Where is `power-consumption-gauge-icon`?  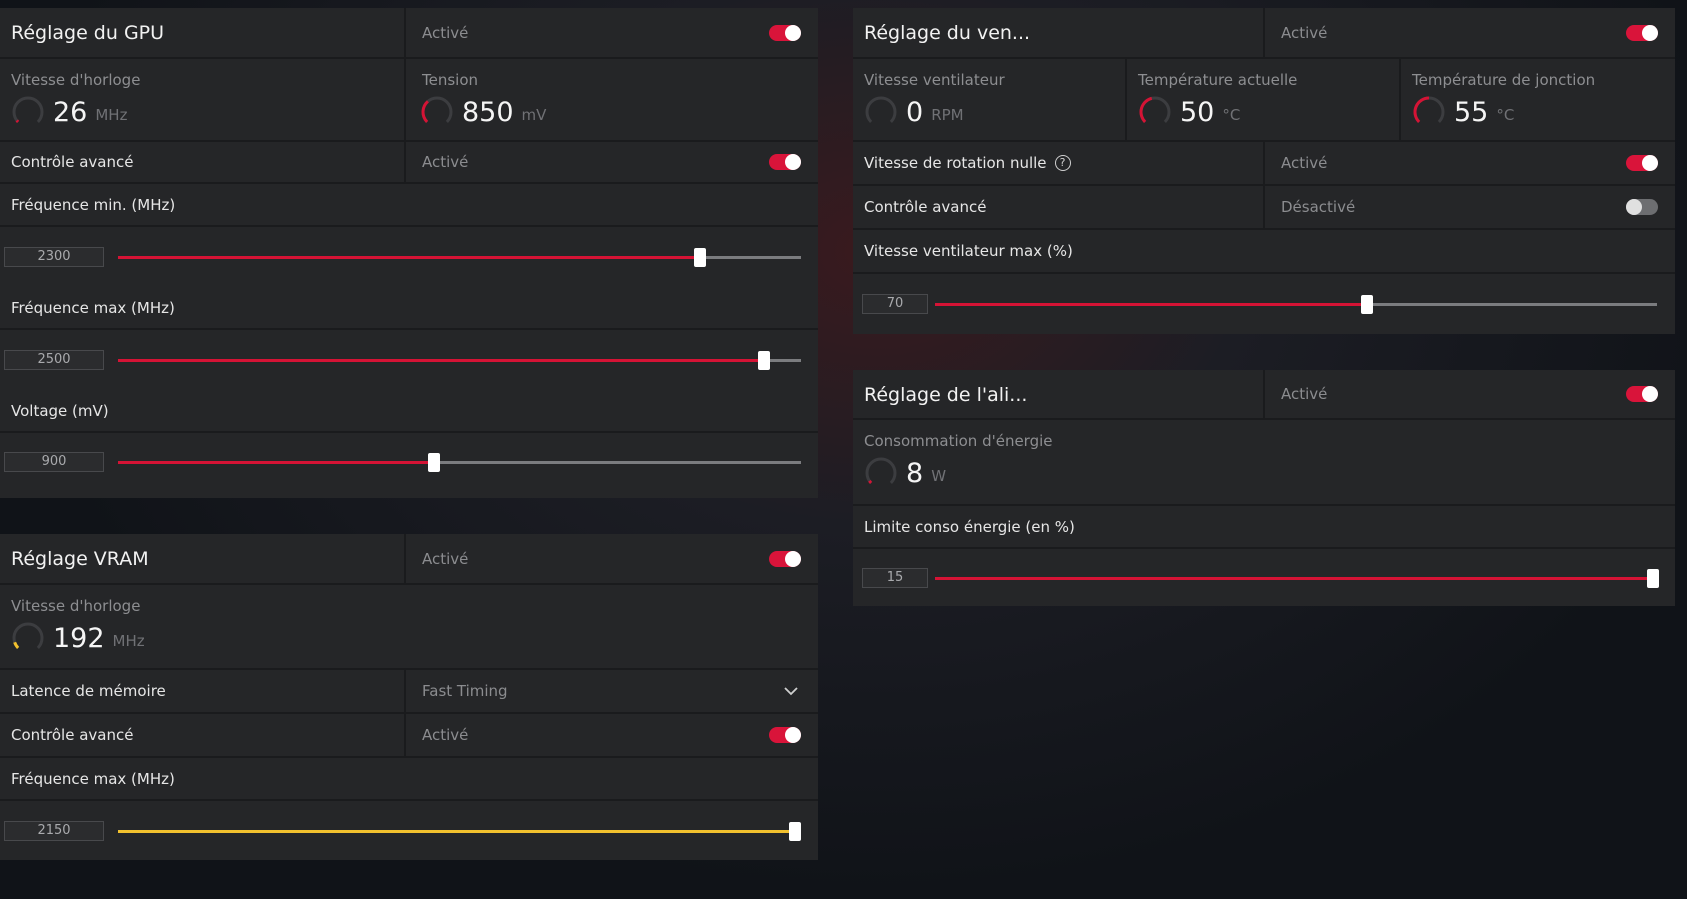 power-consumption-gauge-icon is located at coordinates (881, 470).